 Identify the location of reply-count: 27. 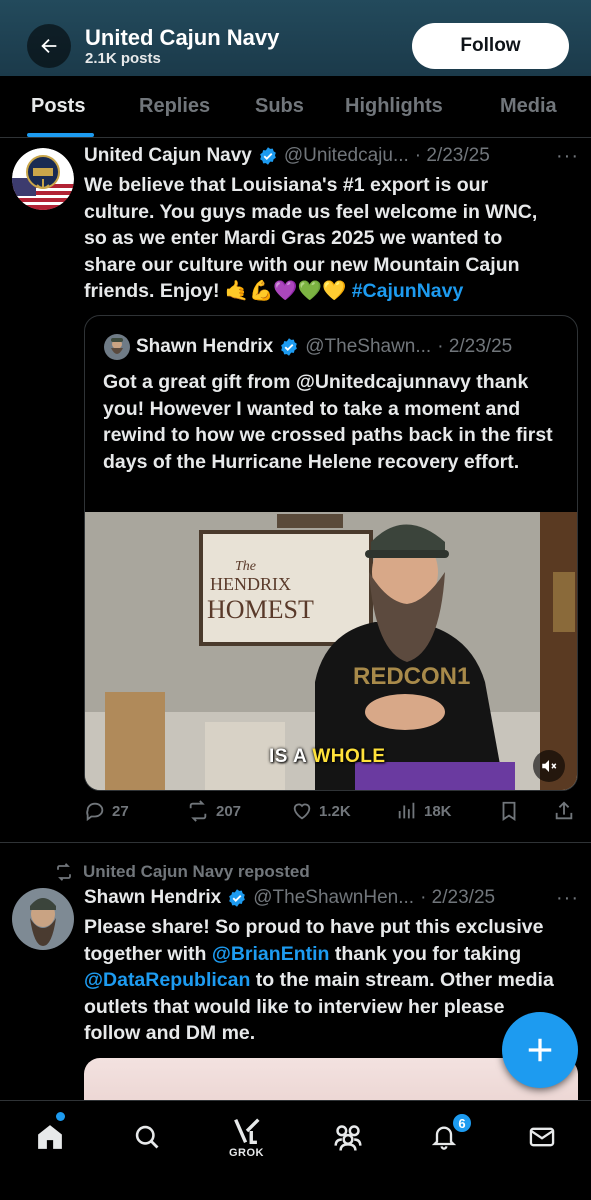
(120, 811).